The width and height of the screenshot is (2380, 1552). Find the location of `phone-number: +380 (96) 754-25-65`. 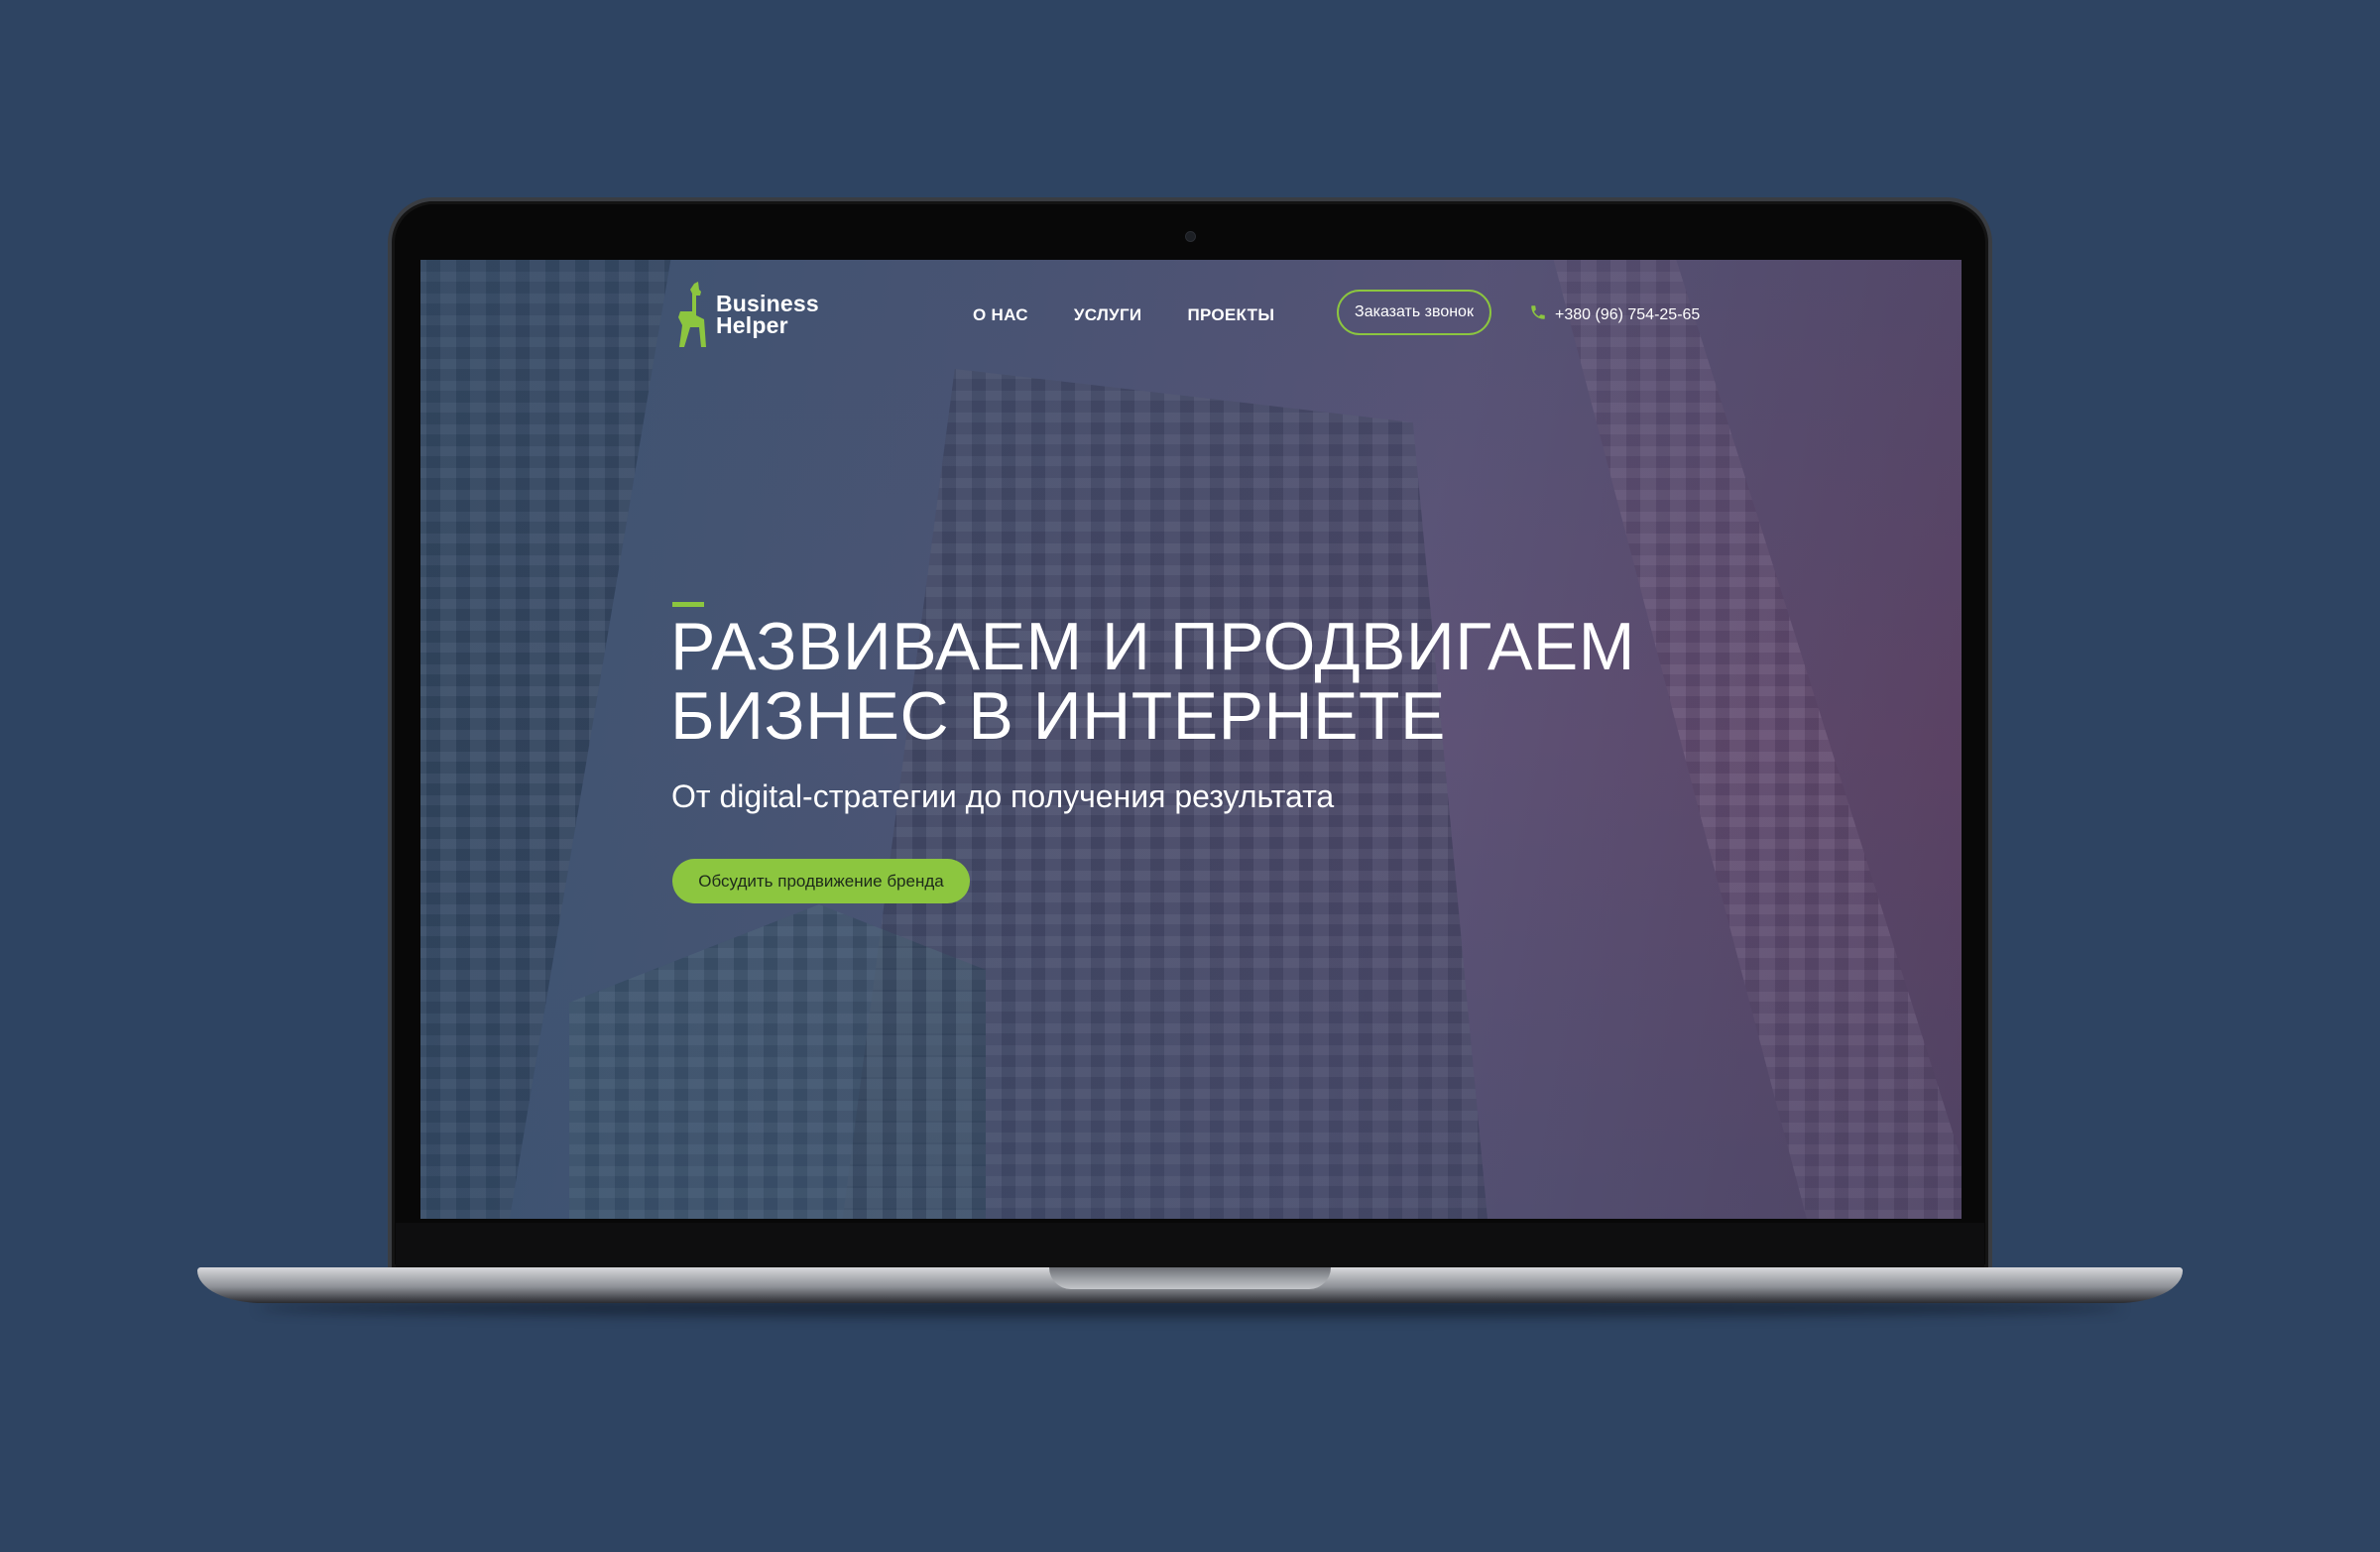

phone-number: +380 (96) 754-25-65 is located at coordinates (1628, 314).